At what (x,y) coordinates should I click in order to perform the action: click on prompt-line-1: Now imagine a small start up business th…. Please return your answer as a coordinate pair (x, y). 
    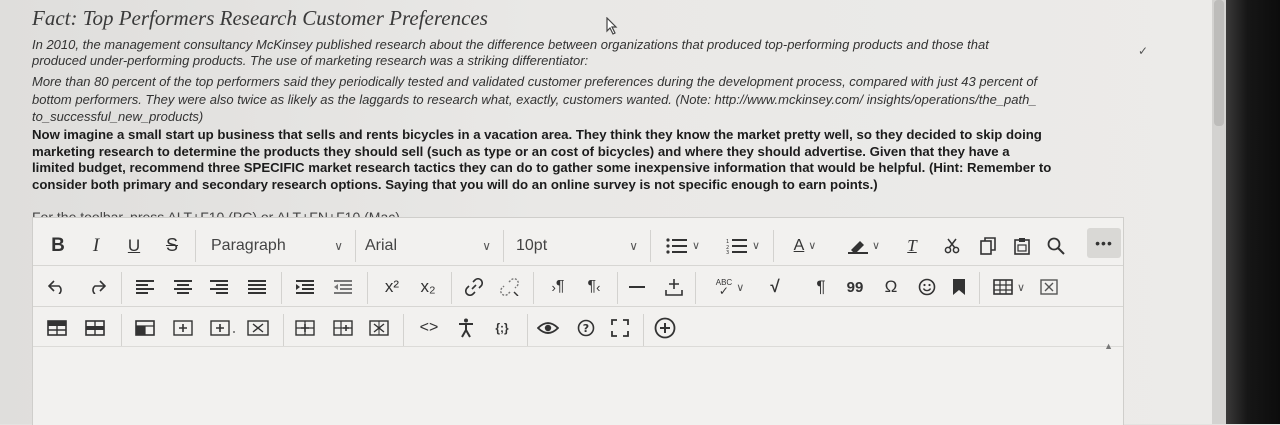
    Looking at the image, I should click on (537, 134).